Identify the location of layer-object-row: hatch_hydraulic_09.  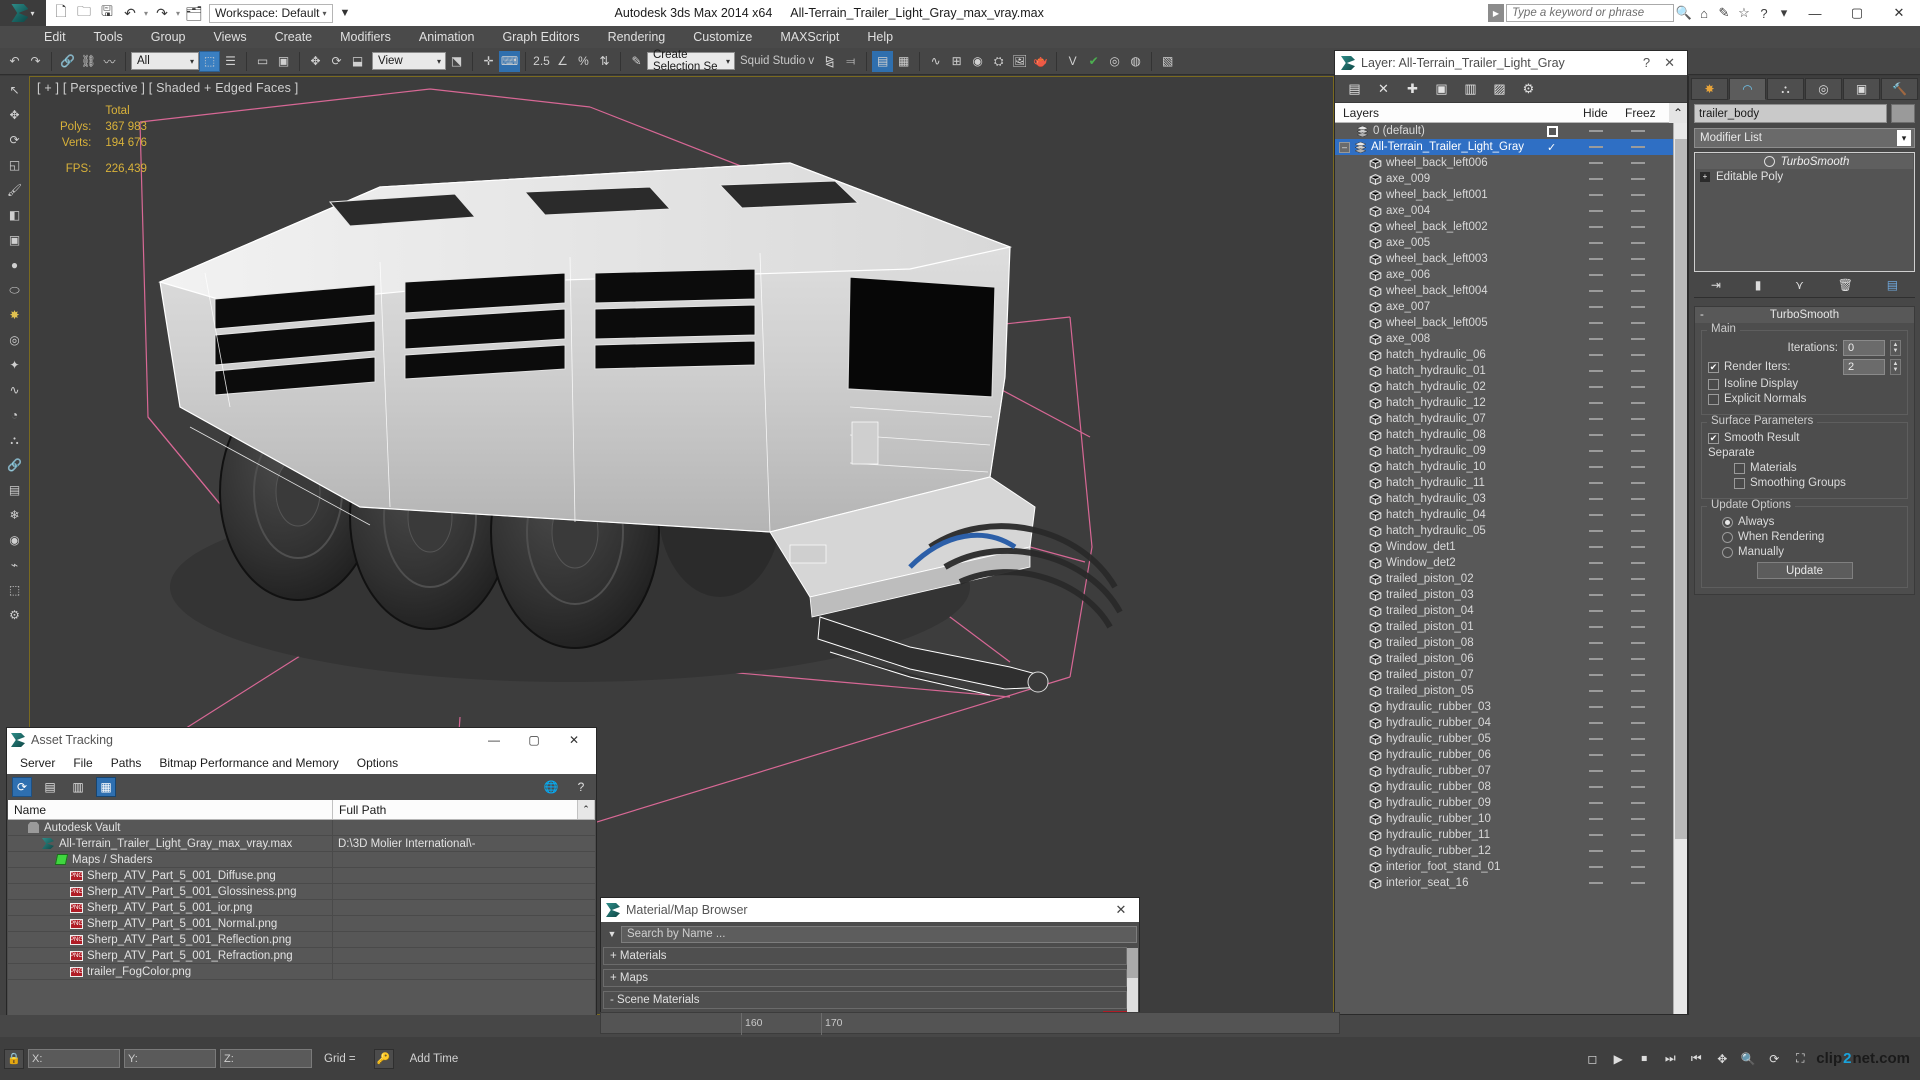
(1511, 451).